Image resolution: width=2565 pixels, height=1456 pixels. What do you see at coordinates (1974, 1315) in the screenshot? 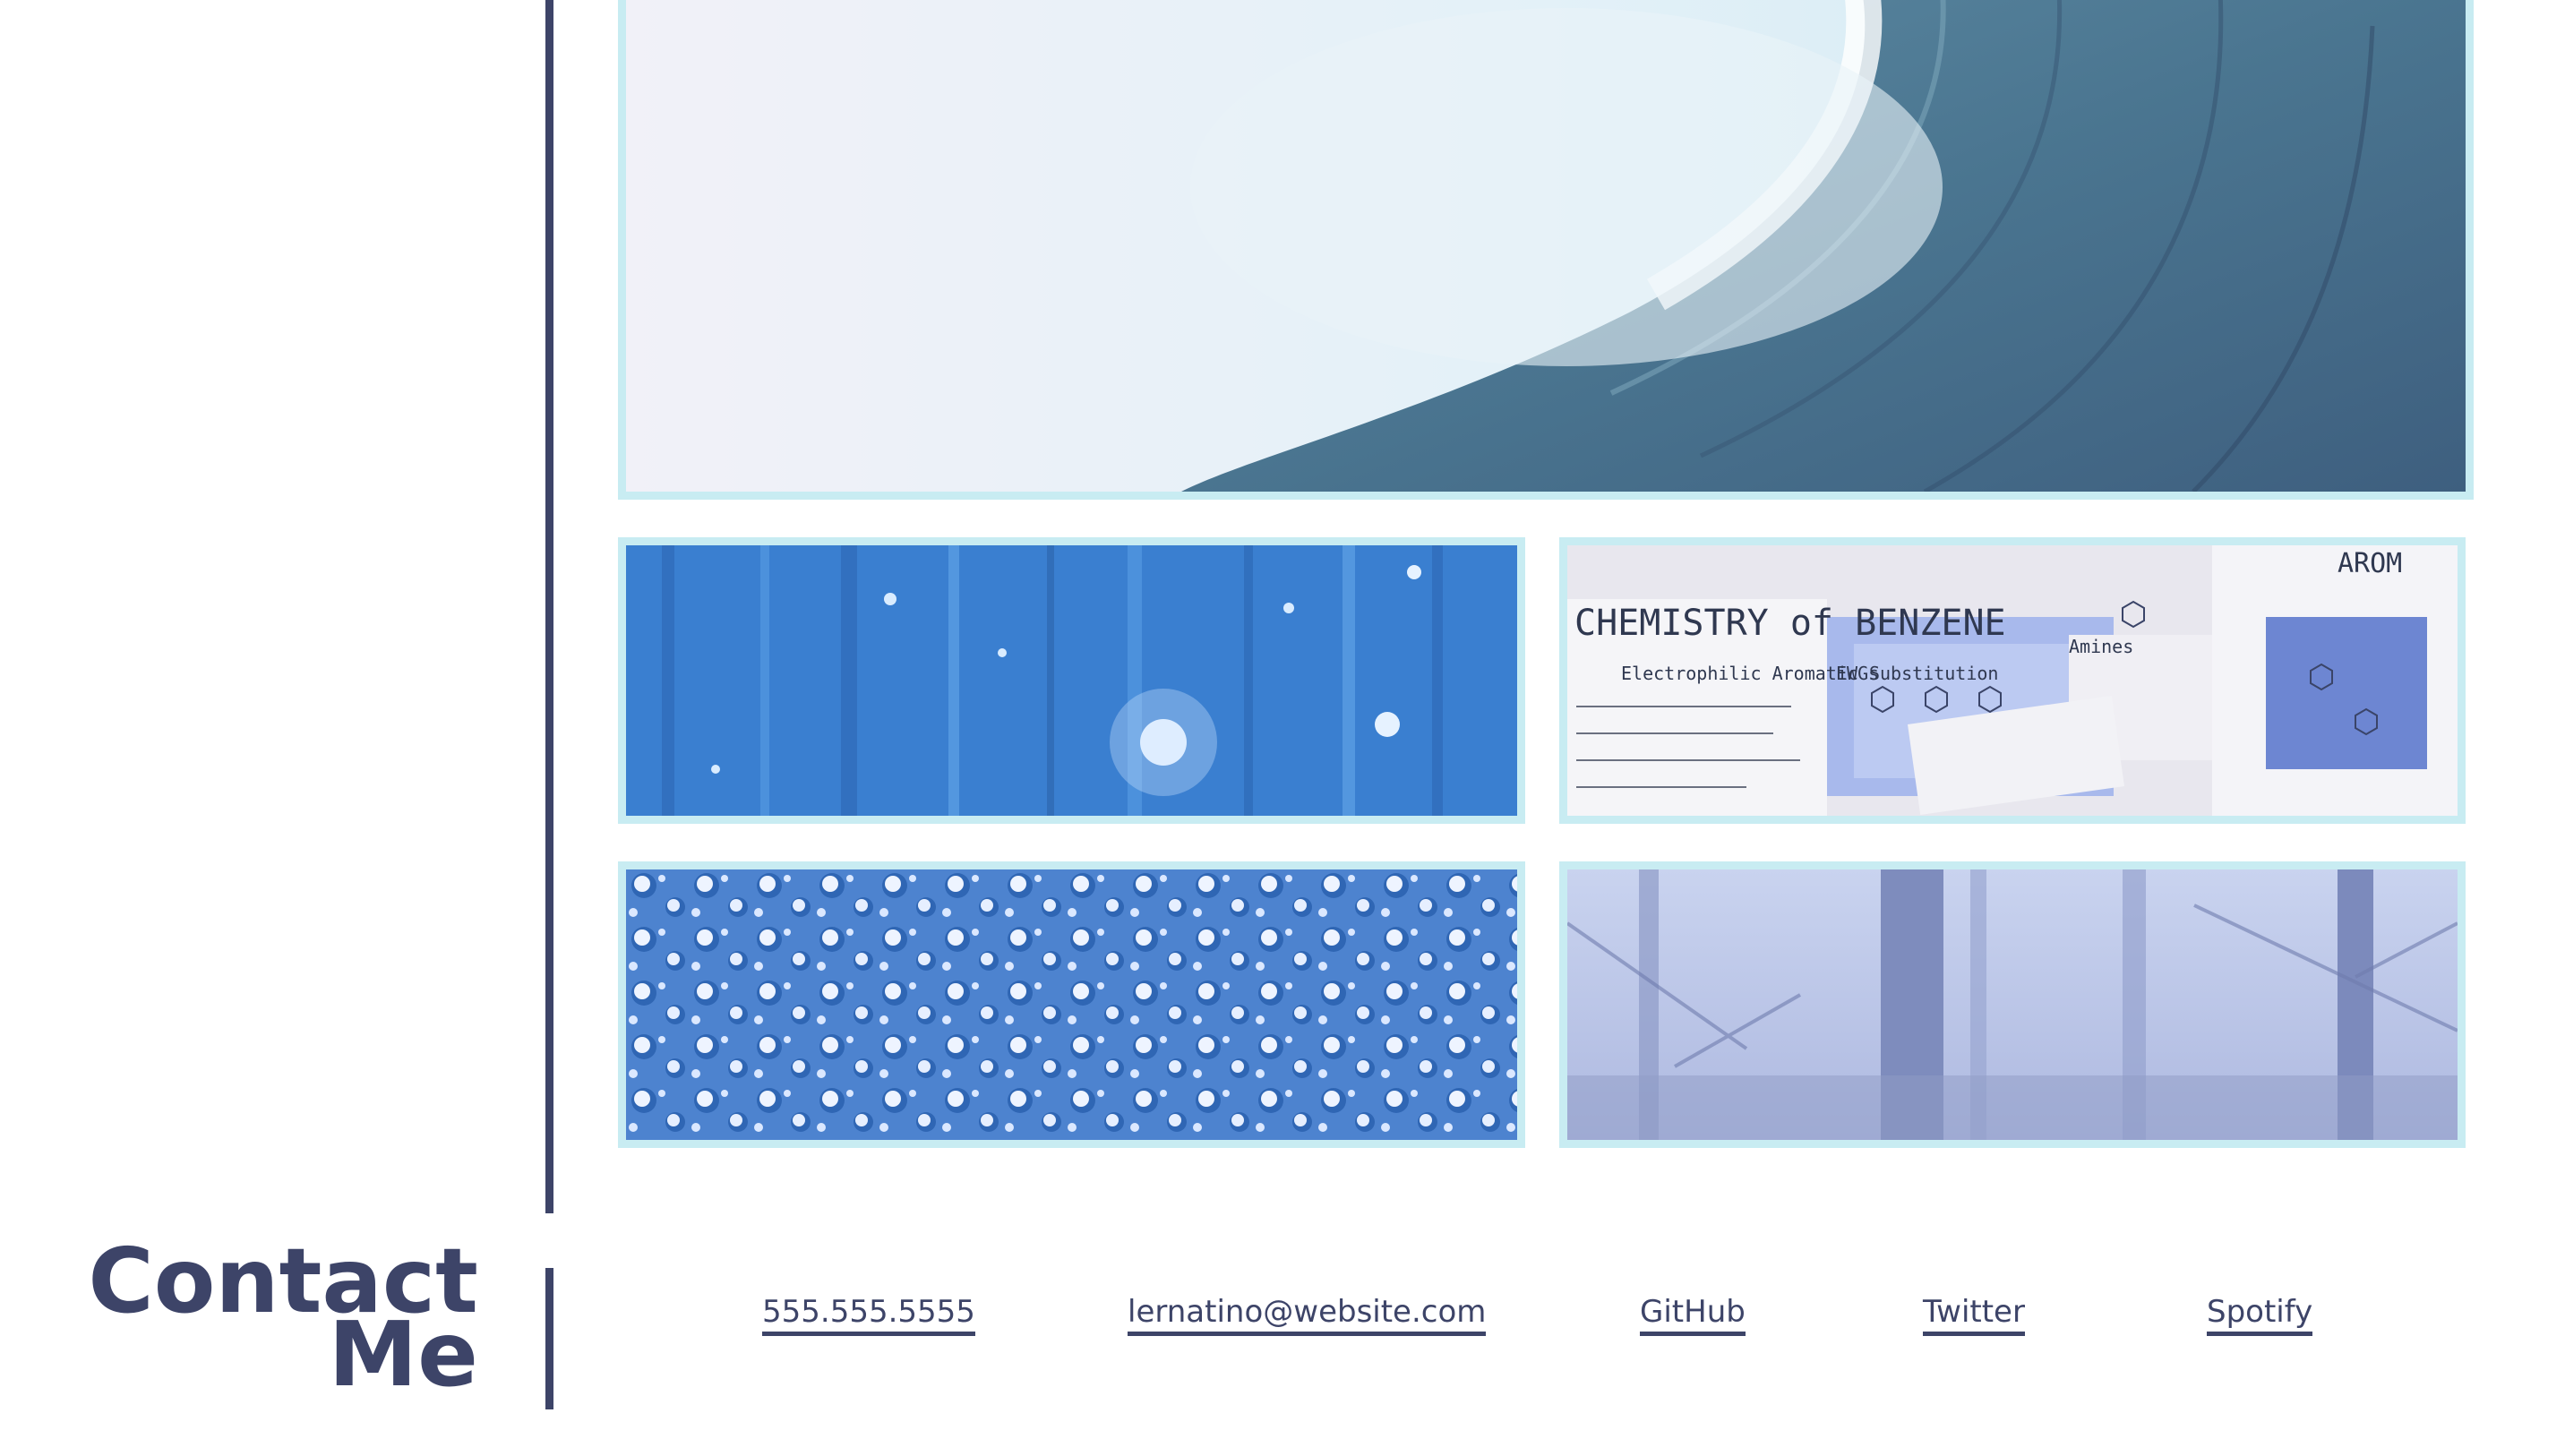
I see `twitter-link: Twitter` at bounding box center [1974, 1315].